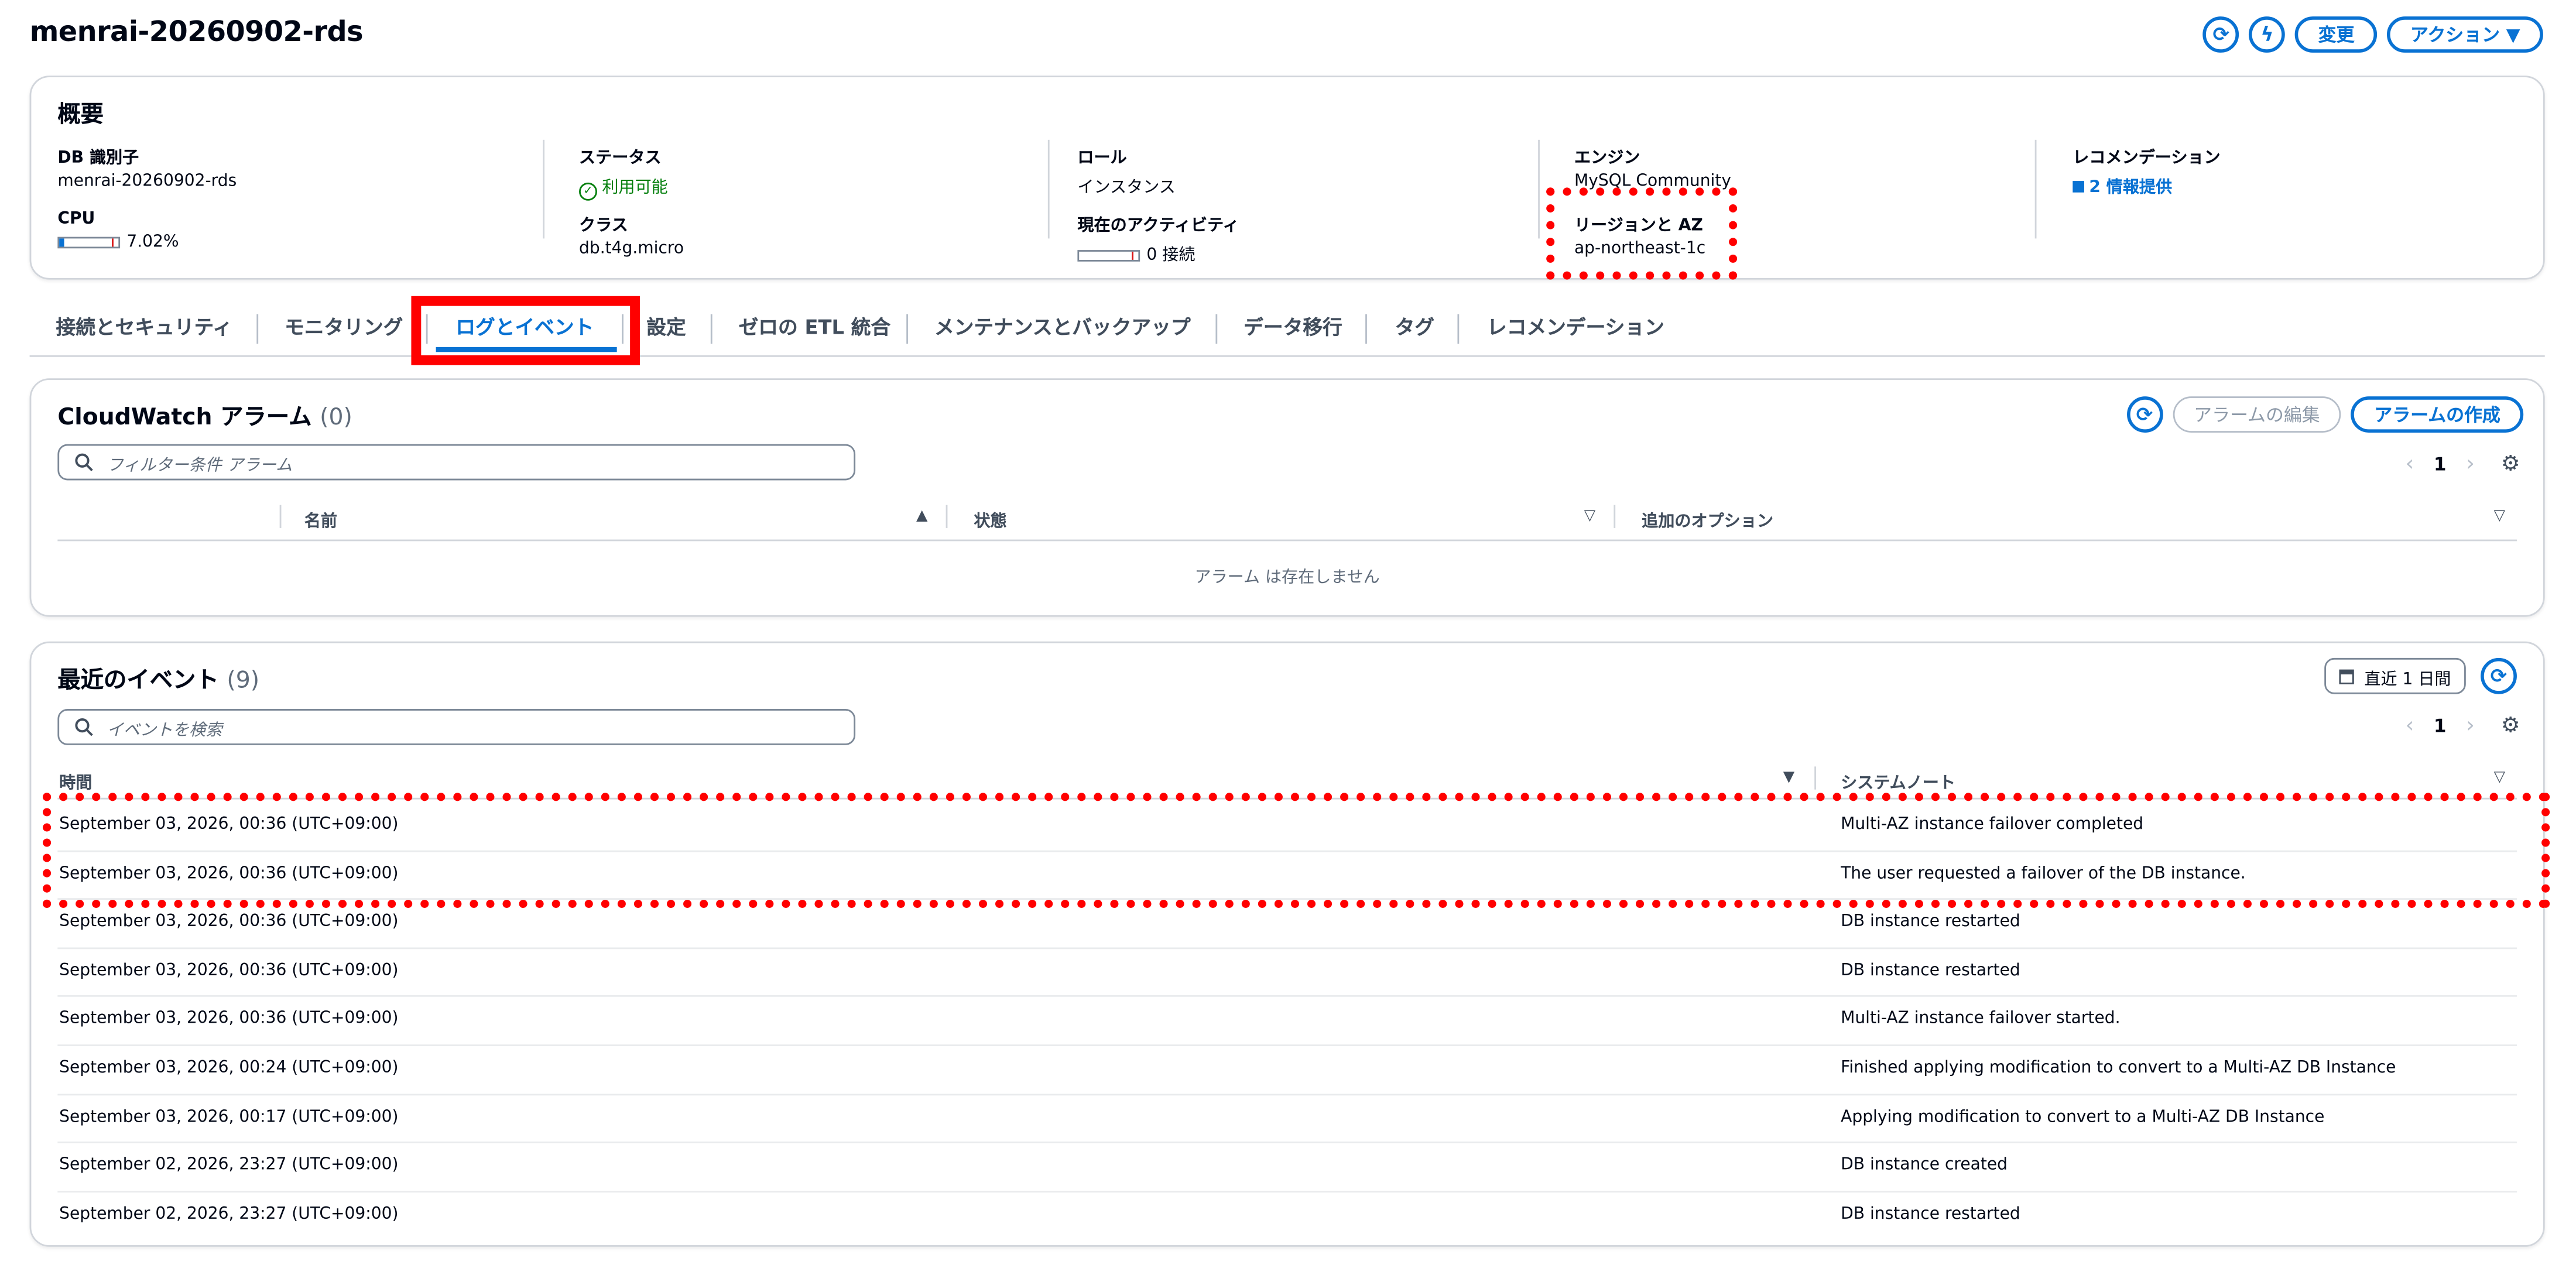 Image resolution: width=2576 pixels, height=1268 pixels. What do you see at coordinates (1707, 519) in the screenshot?
I see `column-additional-options: 追加のオプション` at bounding box center [1707, 519].